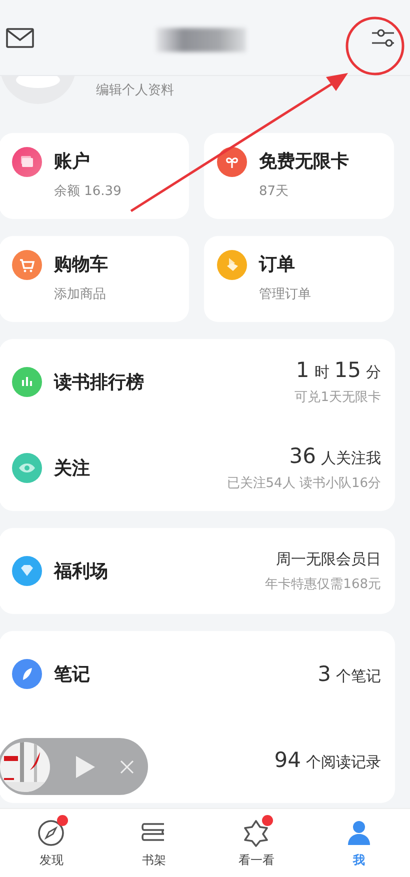 The width and height of the screenshot is (410, 877). I want to click on row-value: 周一无限会员日, so click(328, 559).